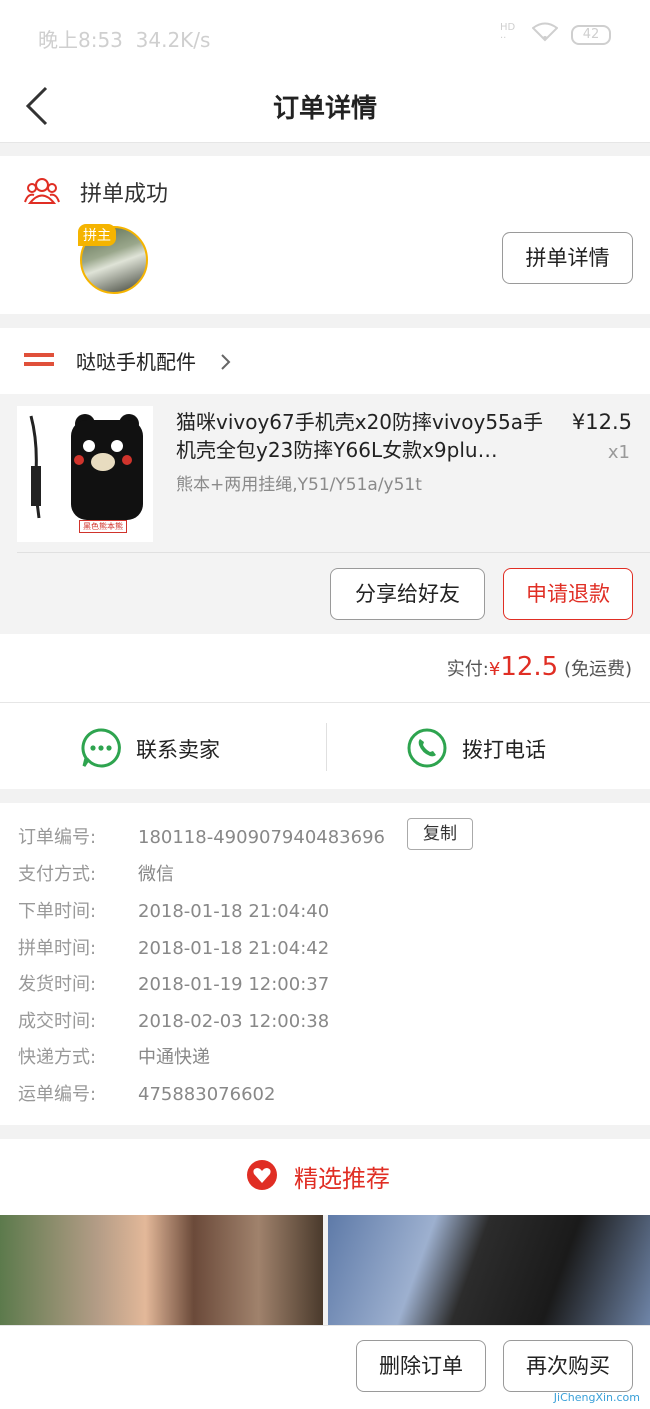 The width and height of the screenshot is (650, 1409). What do you see at coordinates (57, 911) in the screenshot?
I see `info-key: 下单时间:` at bounding box center [57, 911].